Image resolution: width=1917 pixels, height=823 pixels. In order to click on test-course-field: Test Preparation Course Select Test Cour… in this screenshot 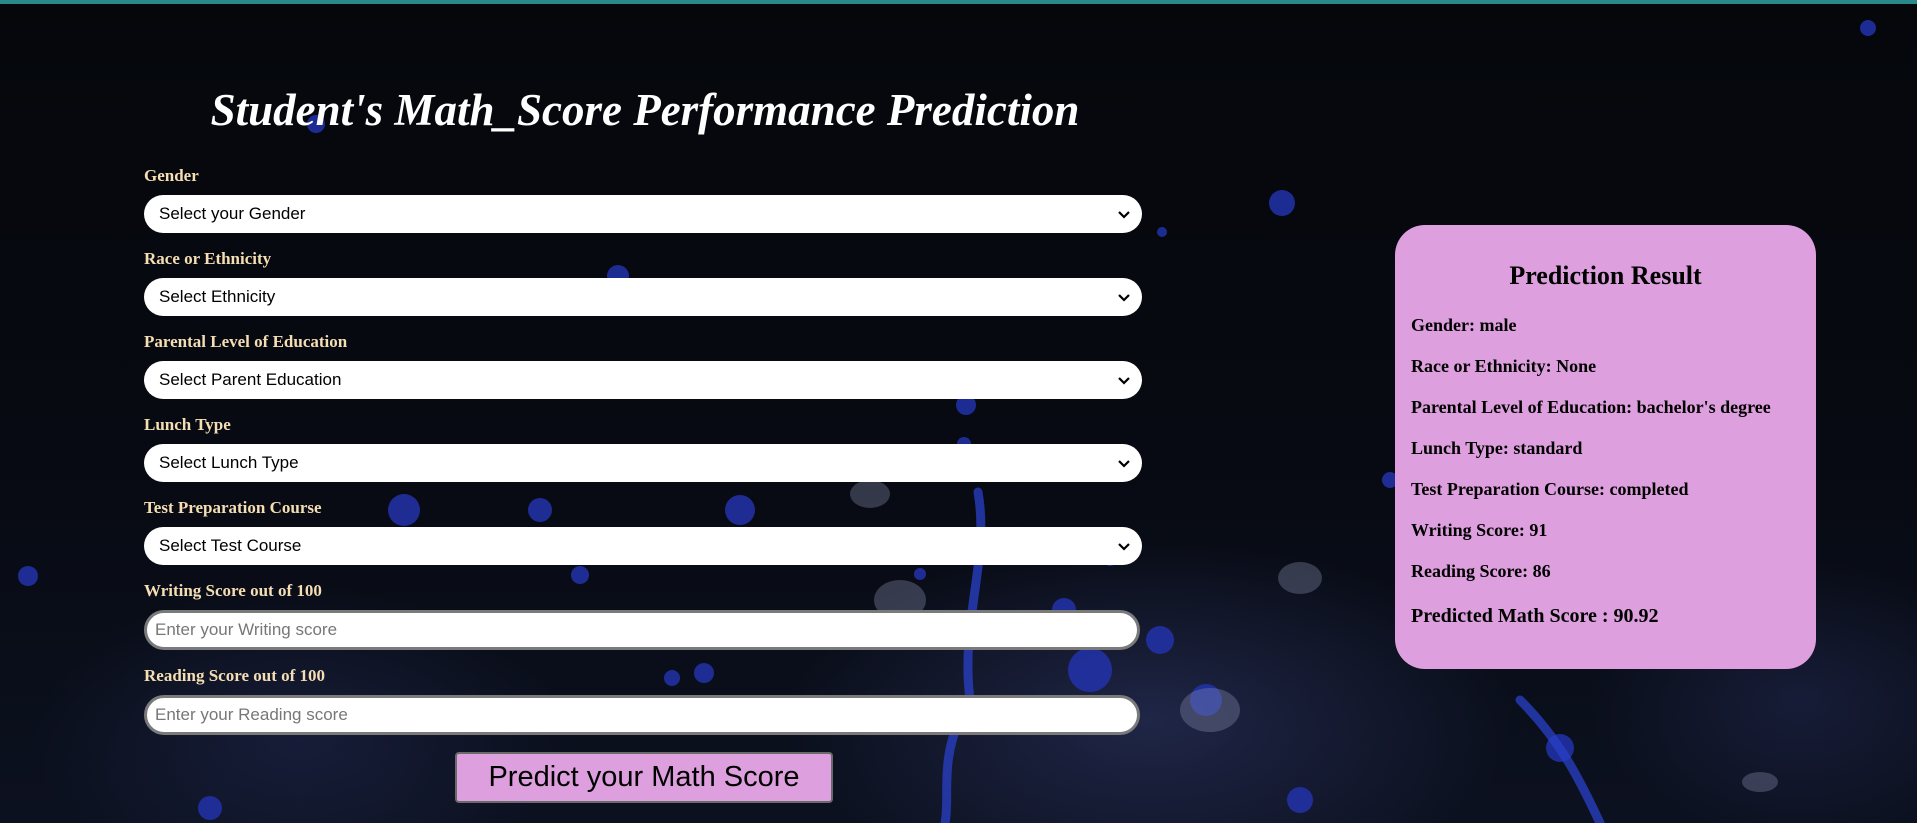, I will do `click(643, 531)`.